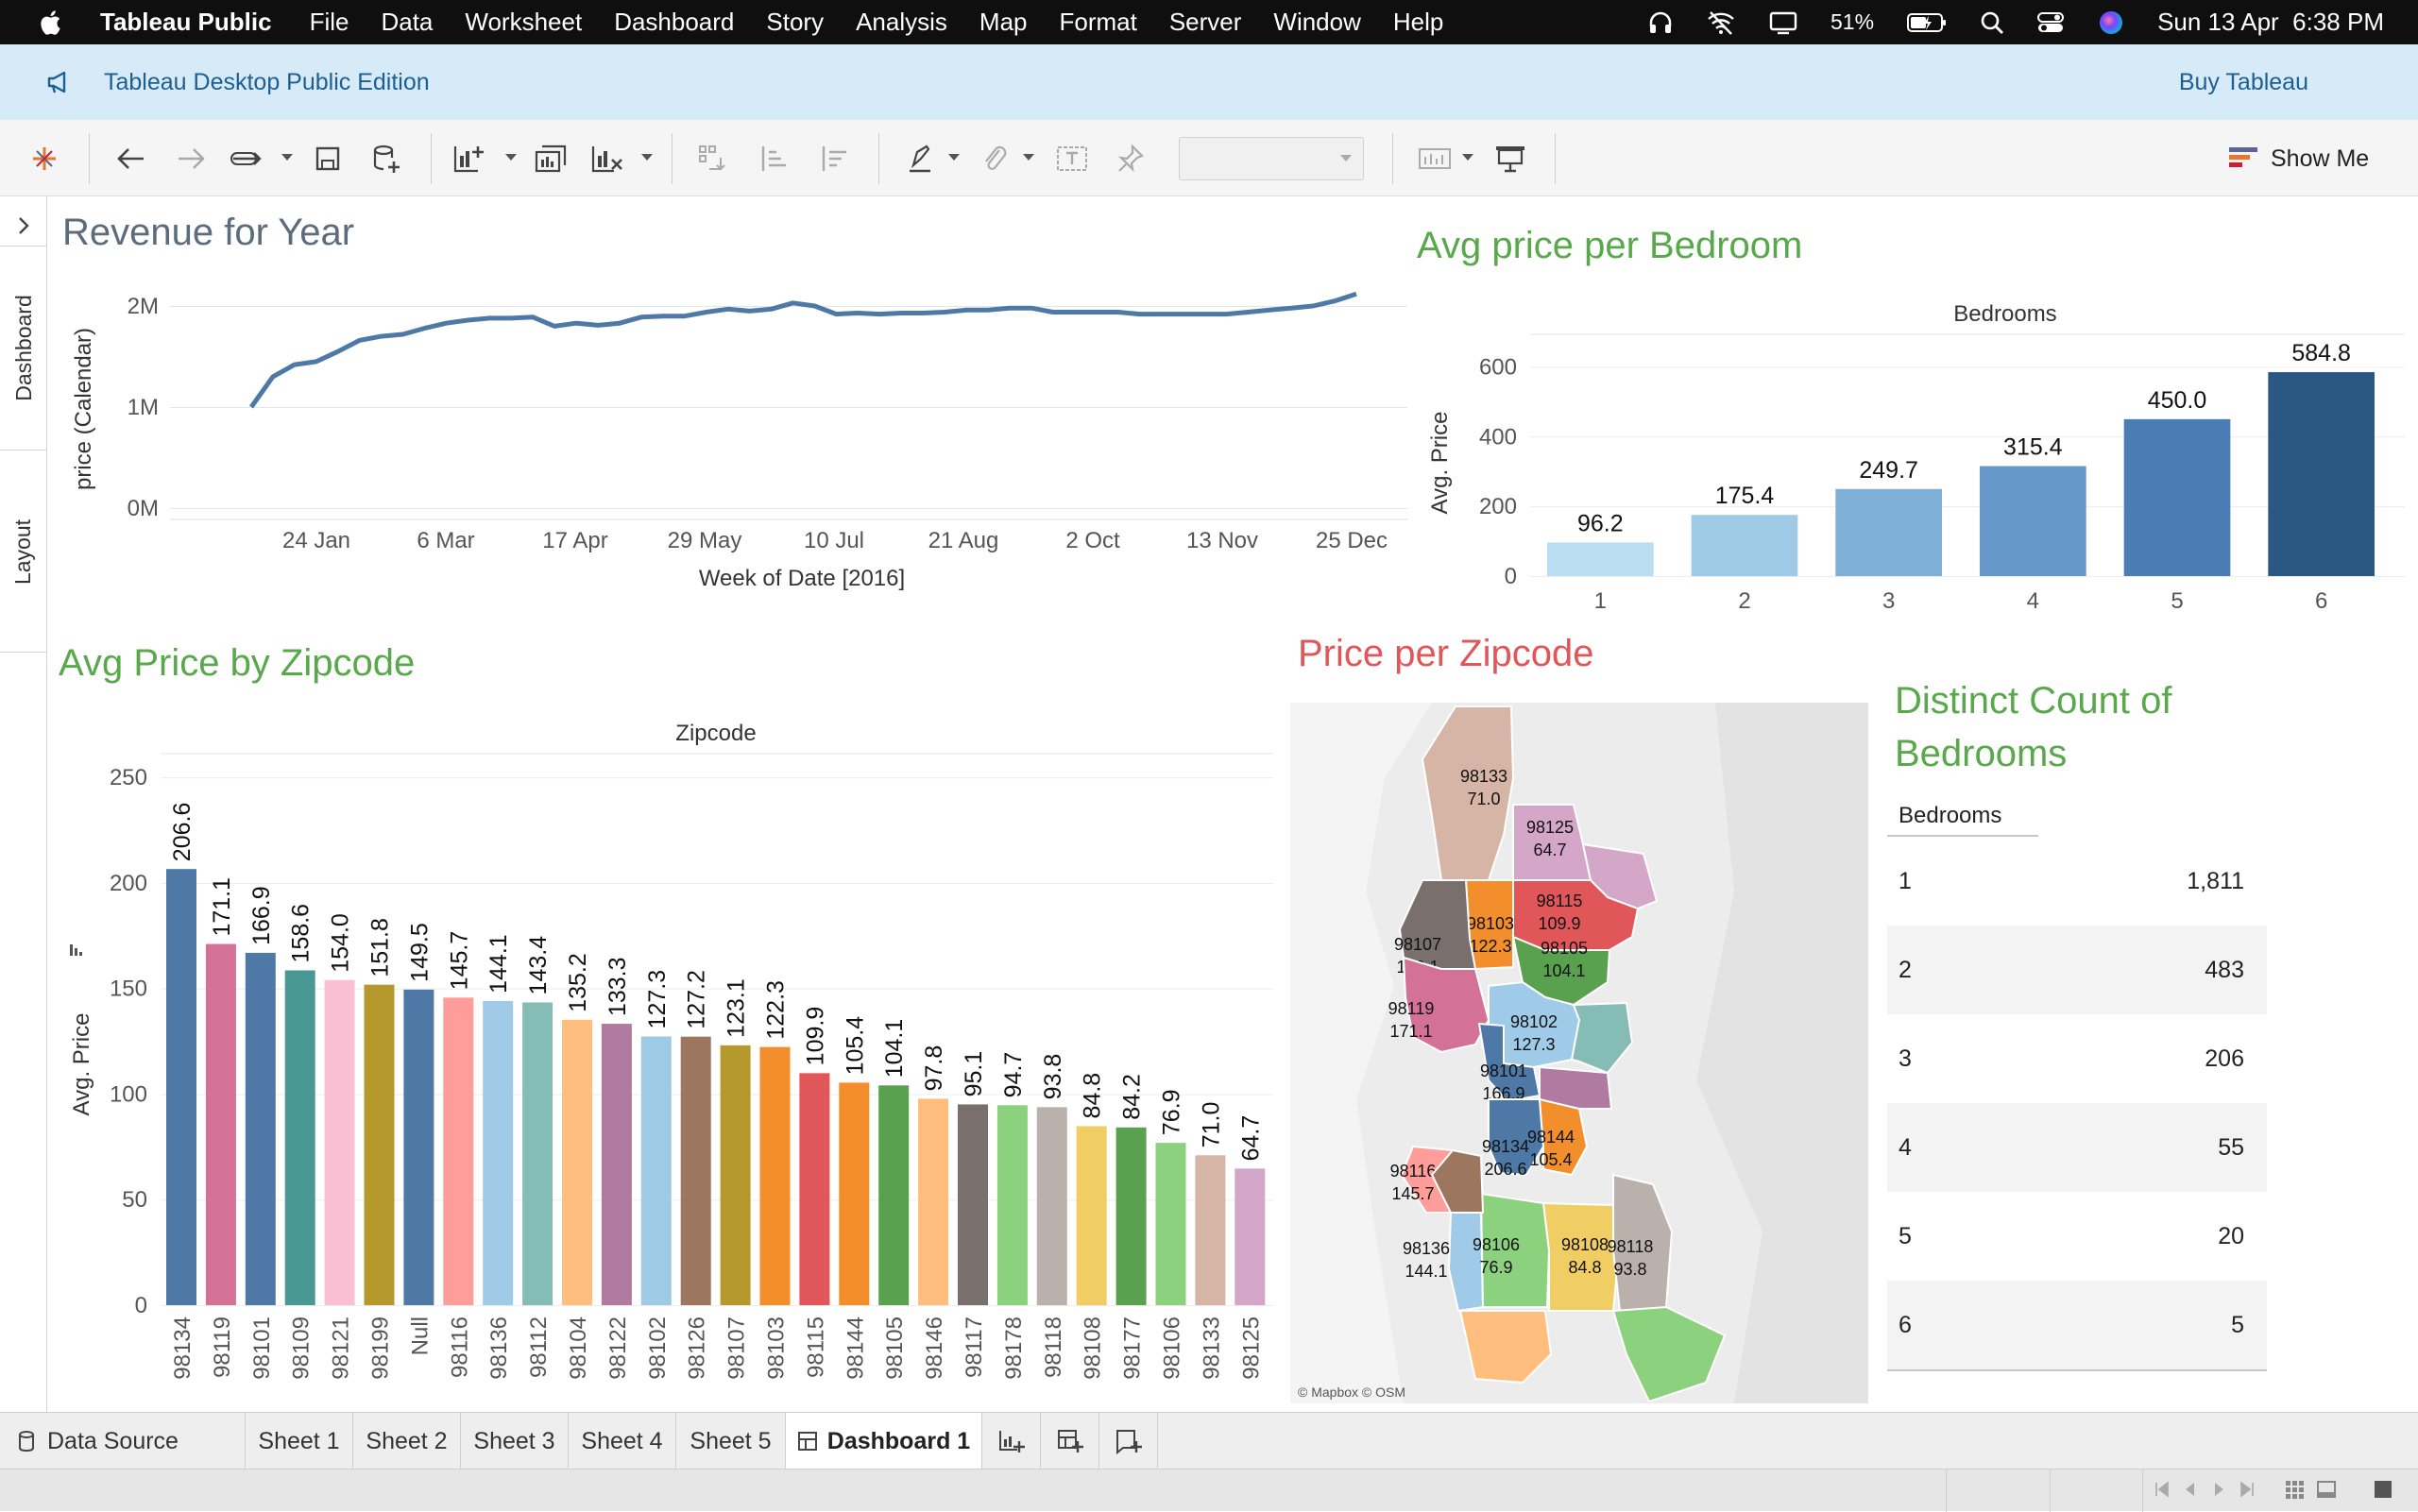 The image size is (2418, 1512). I want to click on revenue-series-line, so click(802, 350).